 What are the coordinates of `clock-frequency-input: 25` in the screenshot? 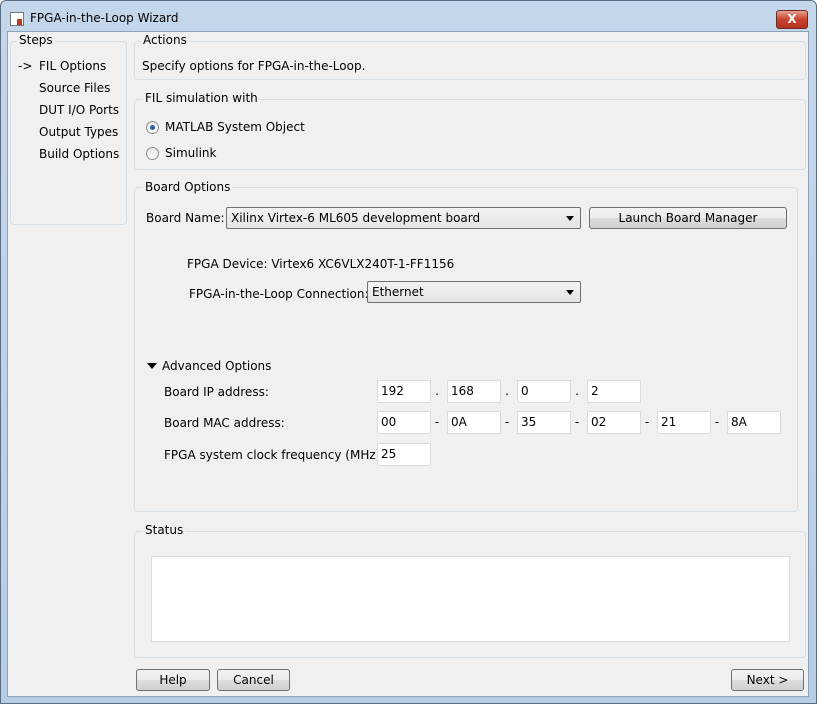 It's located at (404, 454).